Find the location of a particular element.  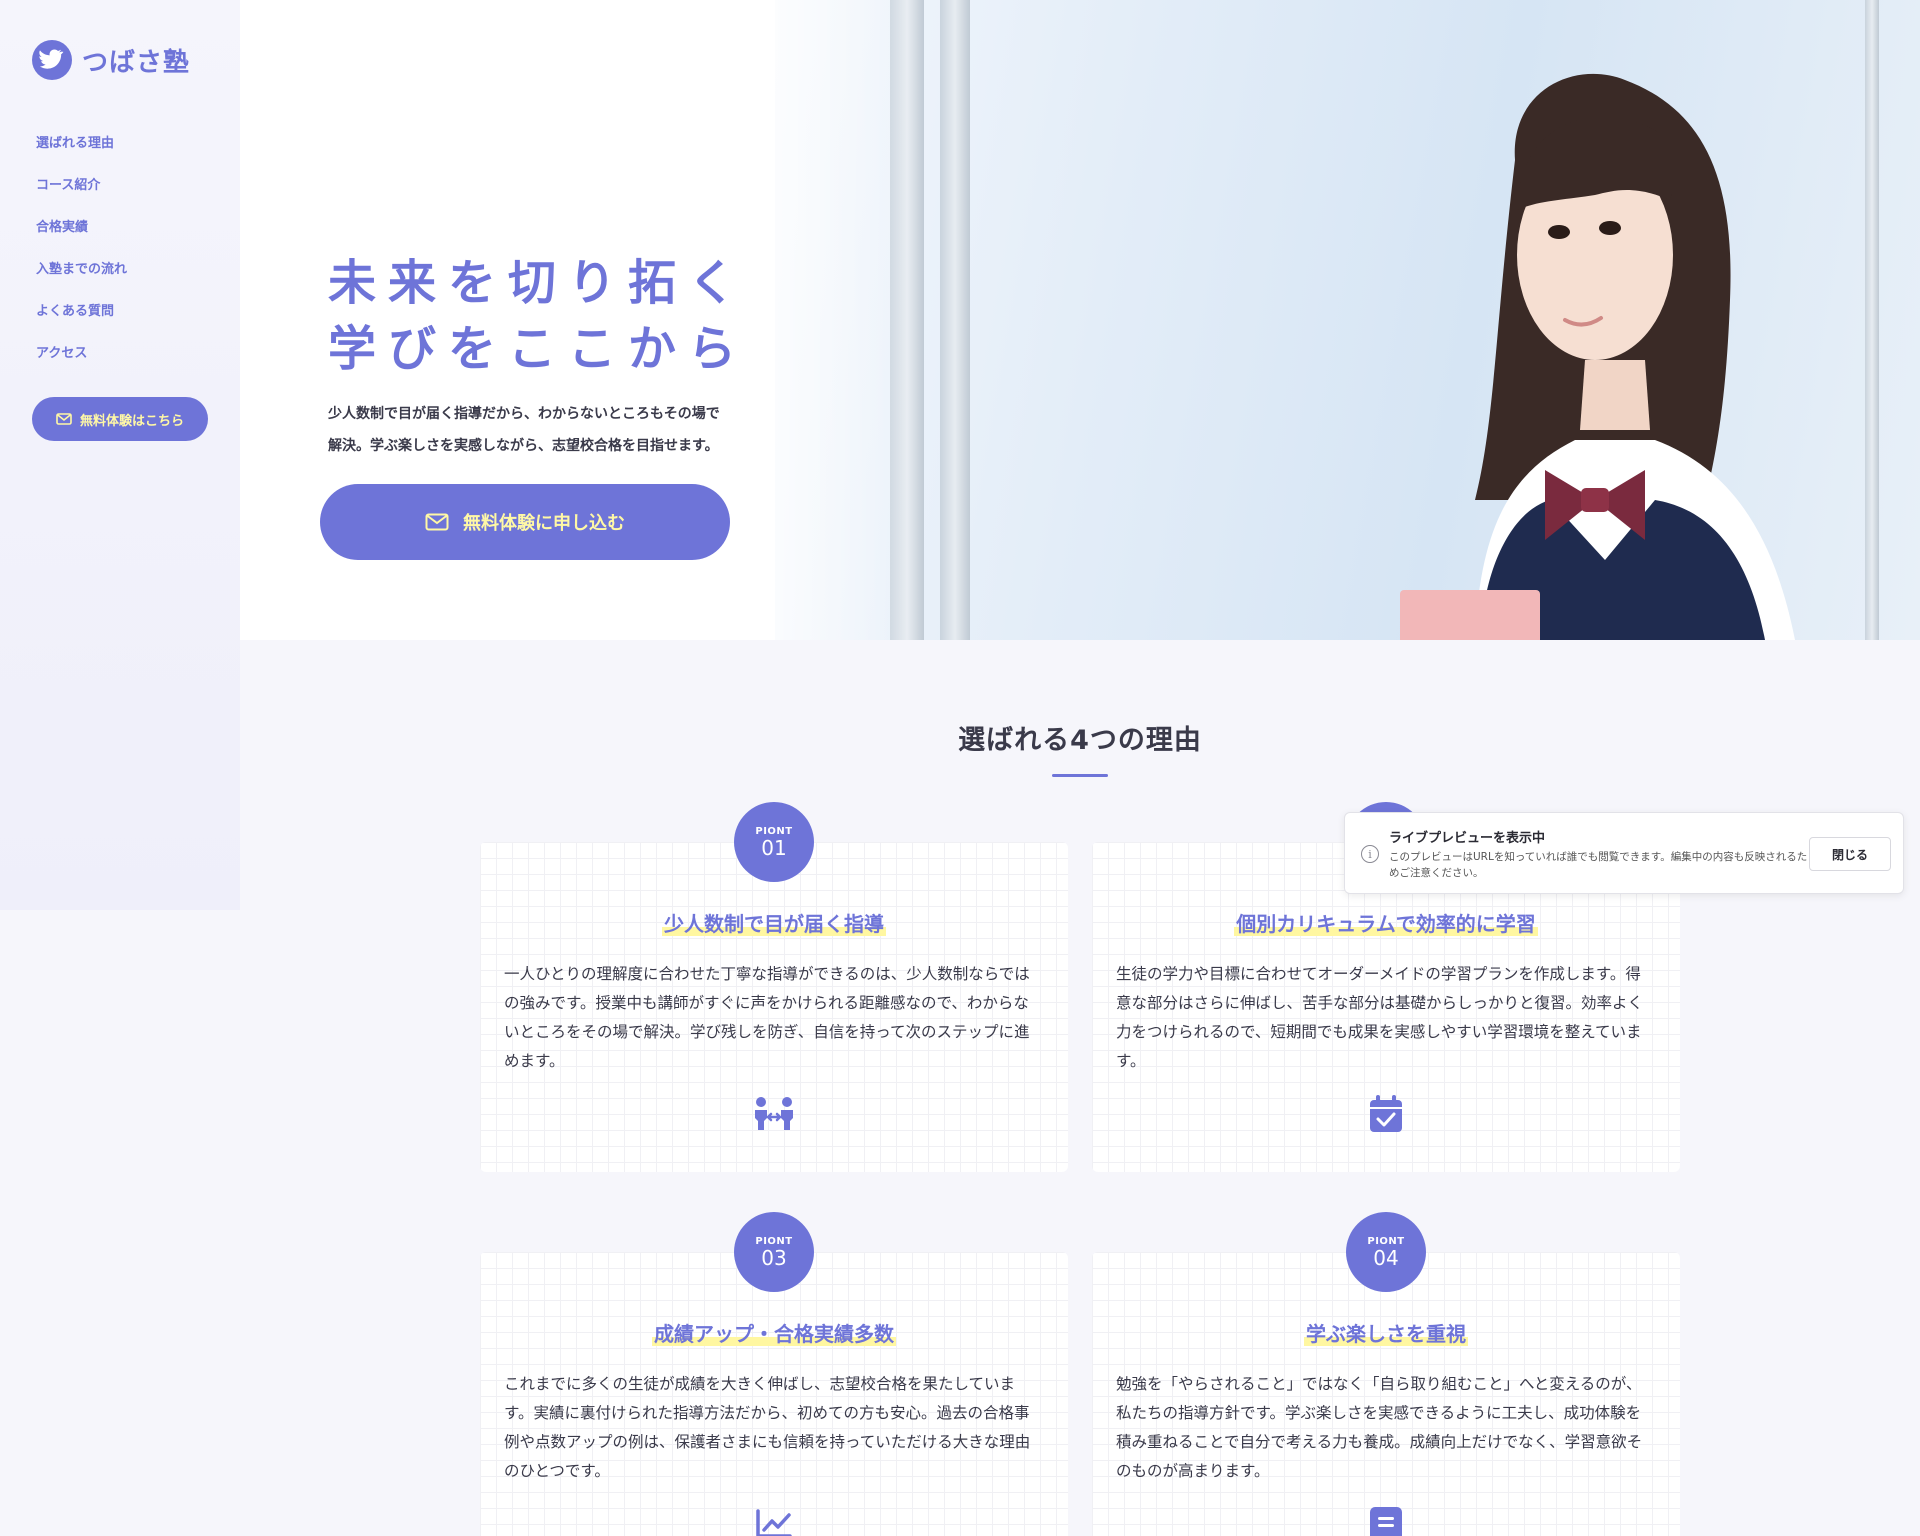

sidebar-trial-button: 無料体験はこちら is located at coordinates (120, 419).